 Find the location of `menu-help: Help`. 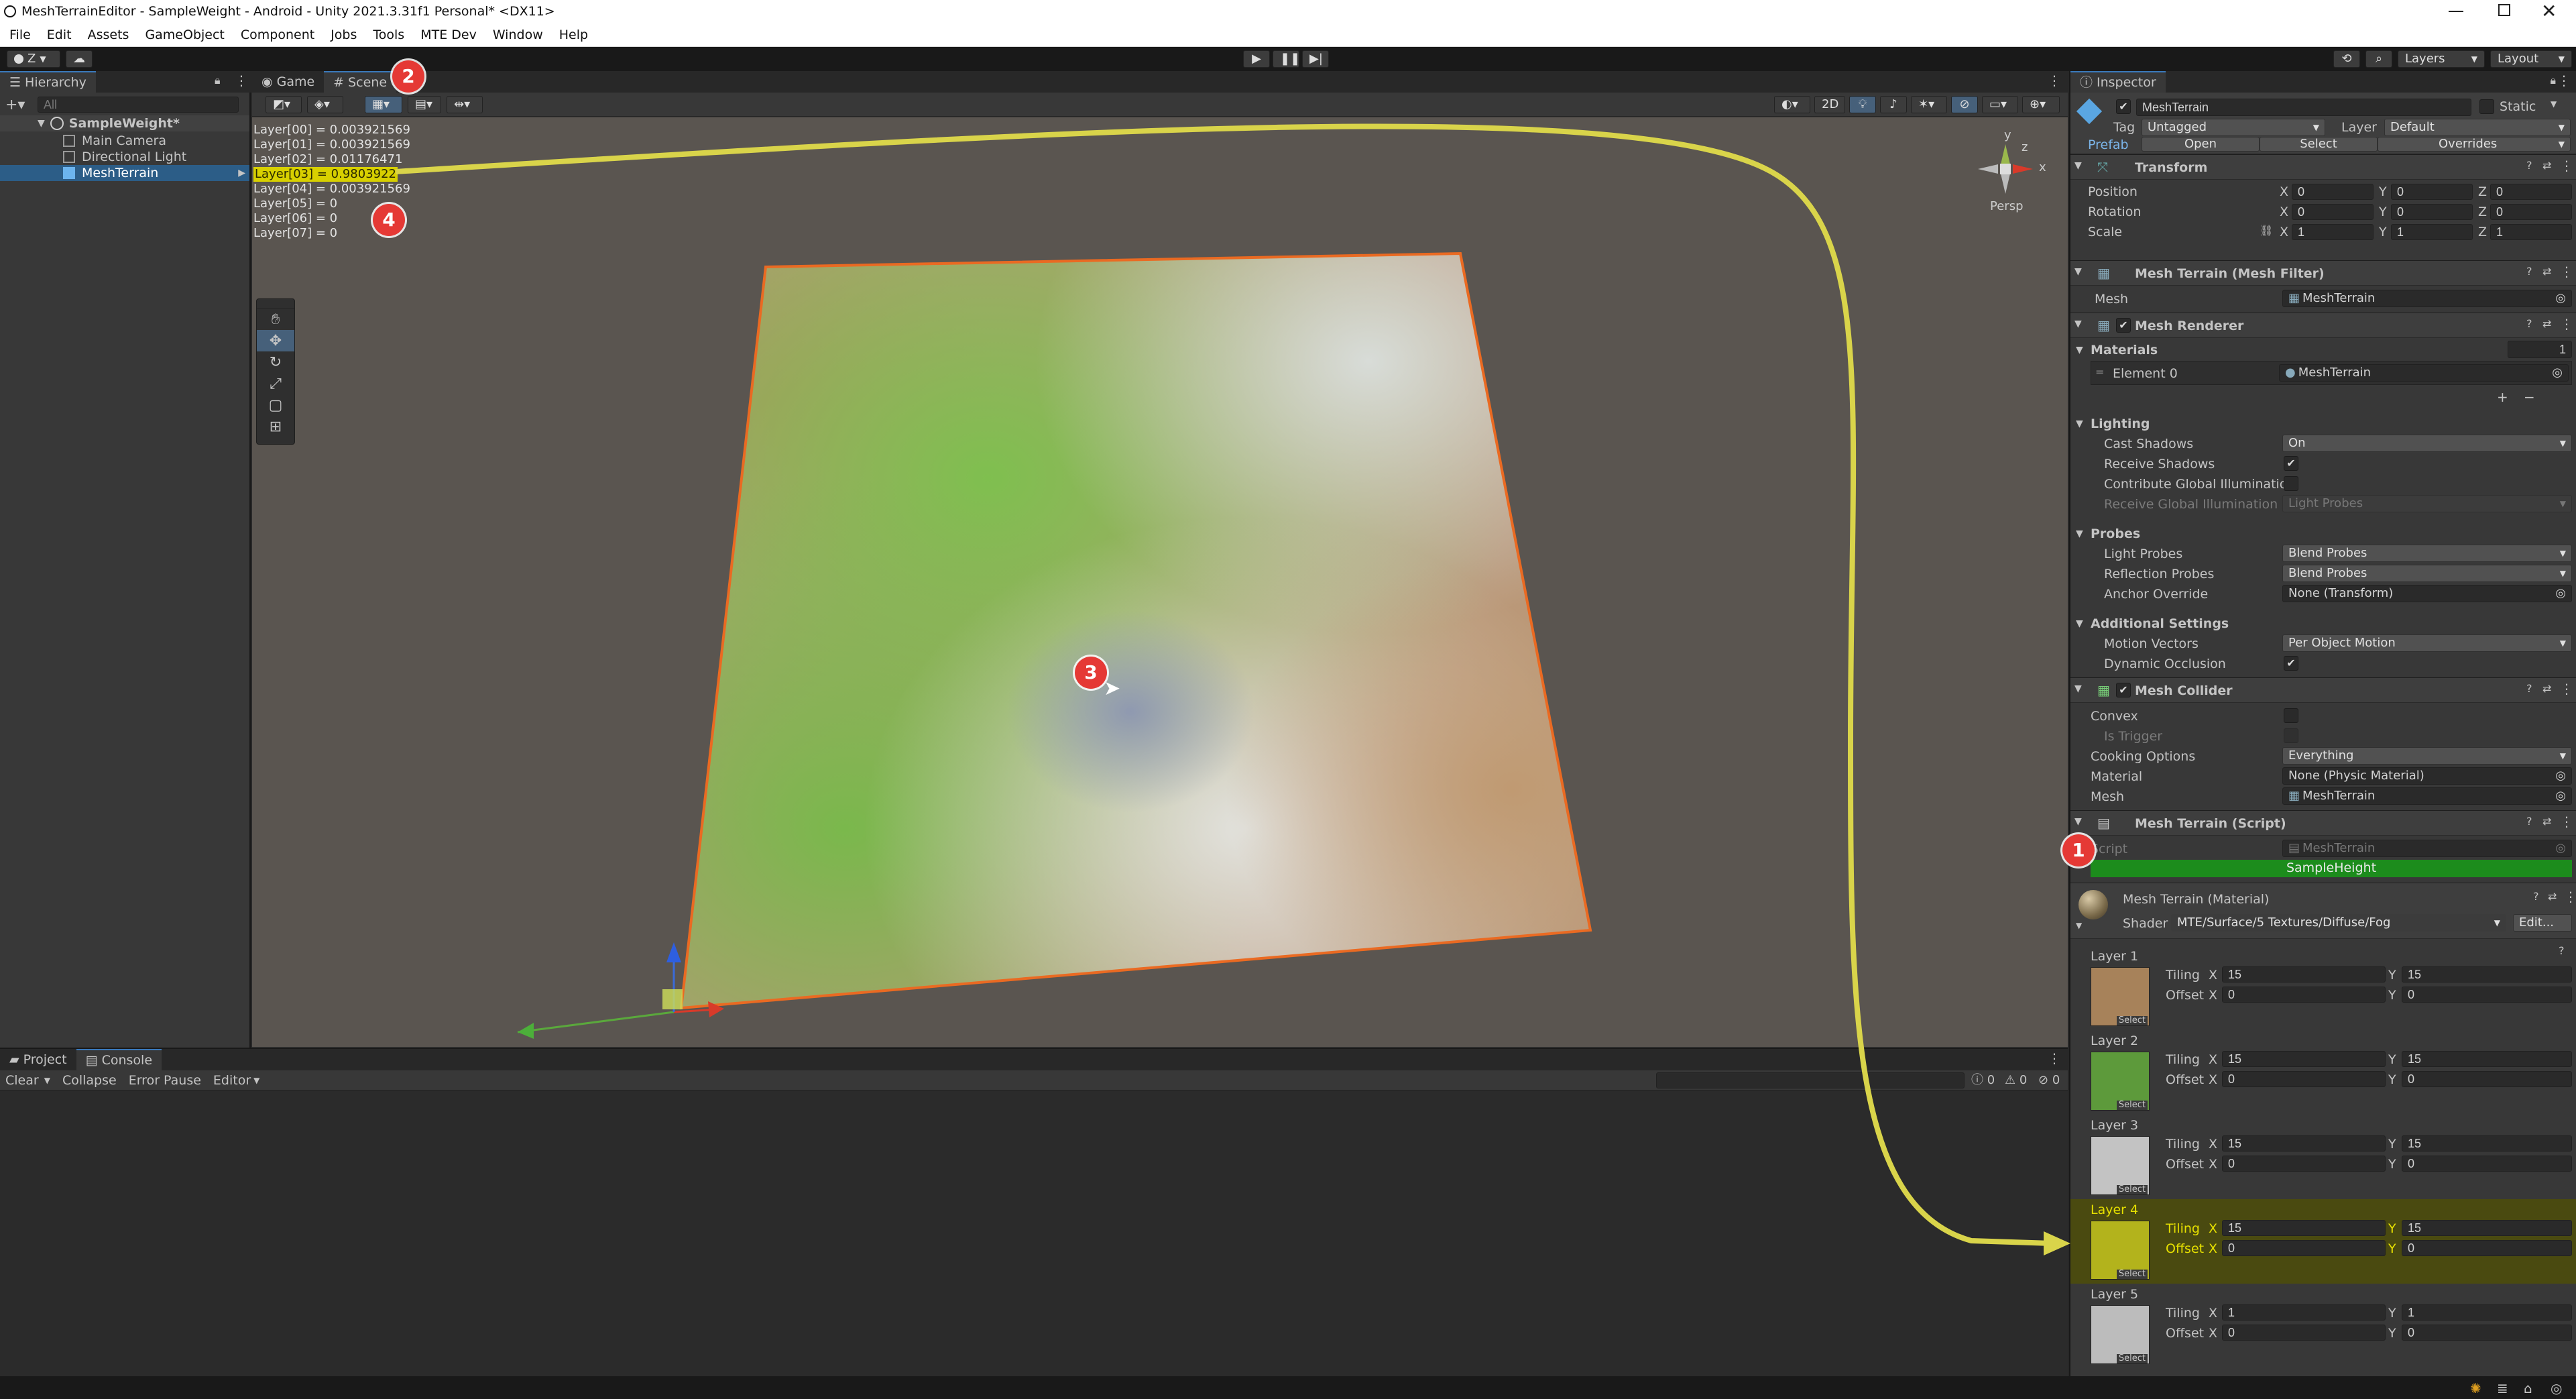

menu-help: Help is located at coordinates (573, 35).